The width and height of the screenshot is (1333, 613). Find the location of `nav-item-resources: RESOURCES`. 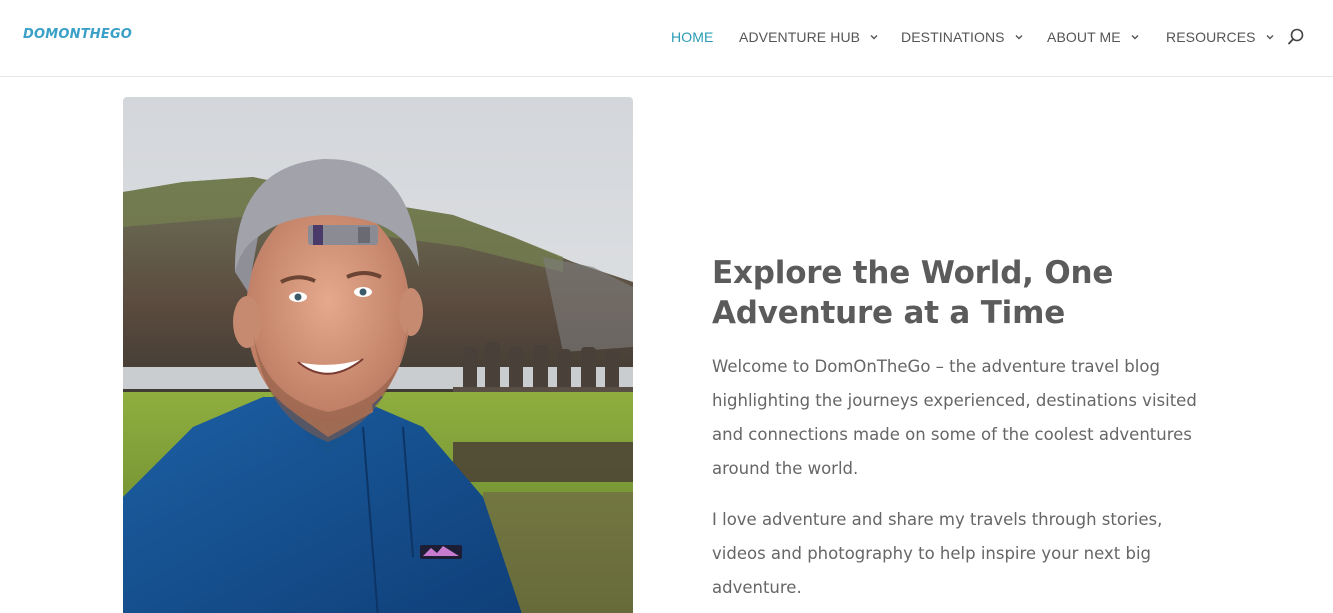

nav-item-resources: RESOURCES is located at coordinates (1221, 37).